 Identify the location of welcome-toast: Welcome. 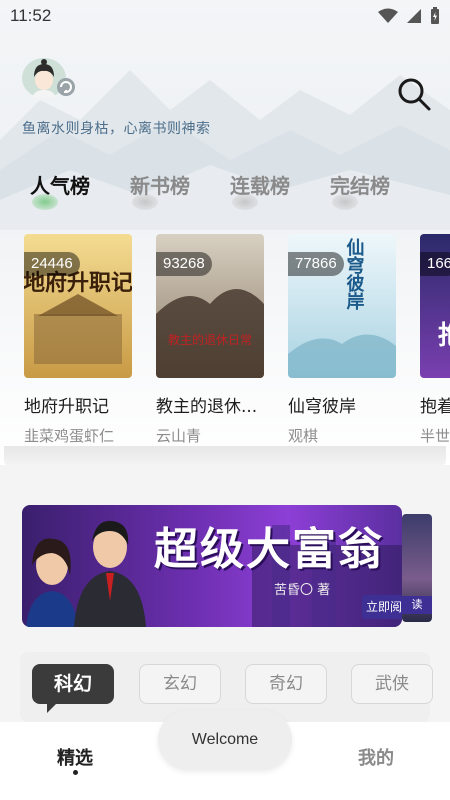
(225, 740).